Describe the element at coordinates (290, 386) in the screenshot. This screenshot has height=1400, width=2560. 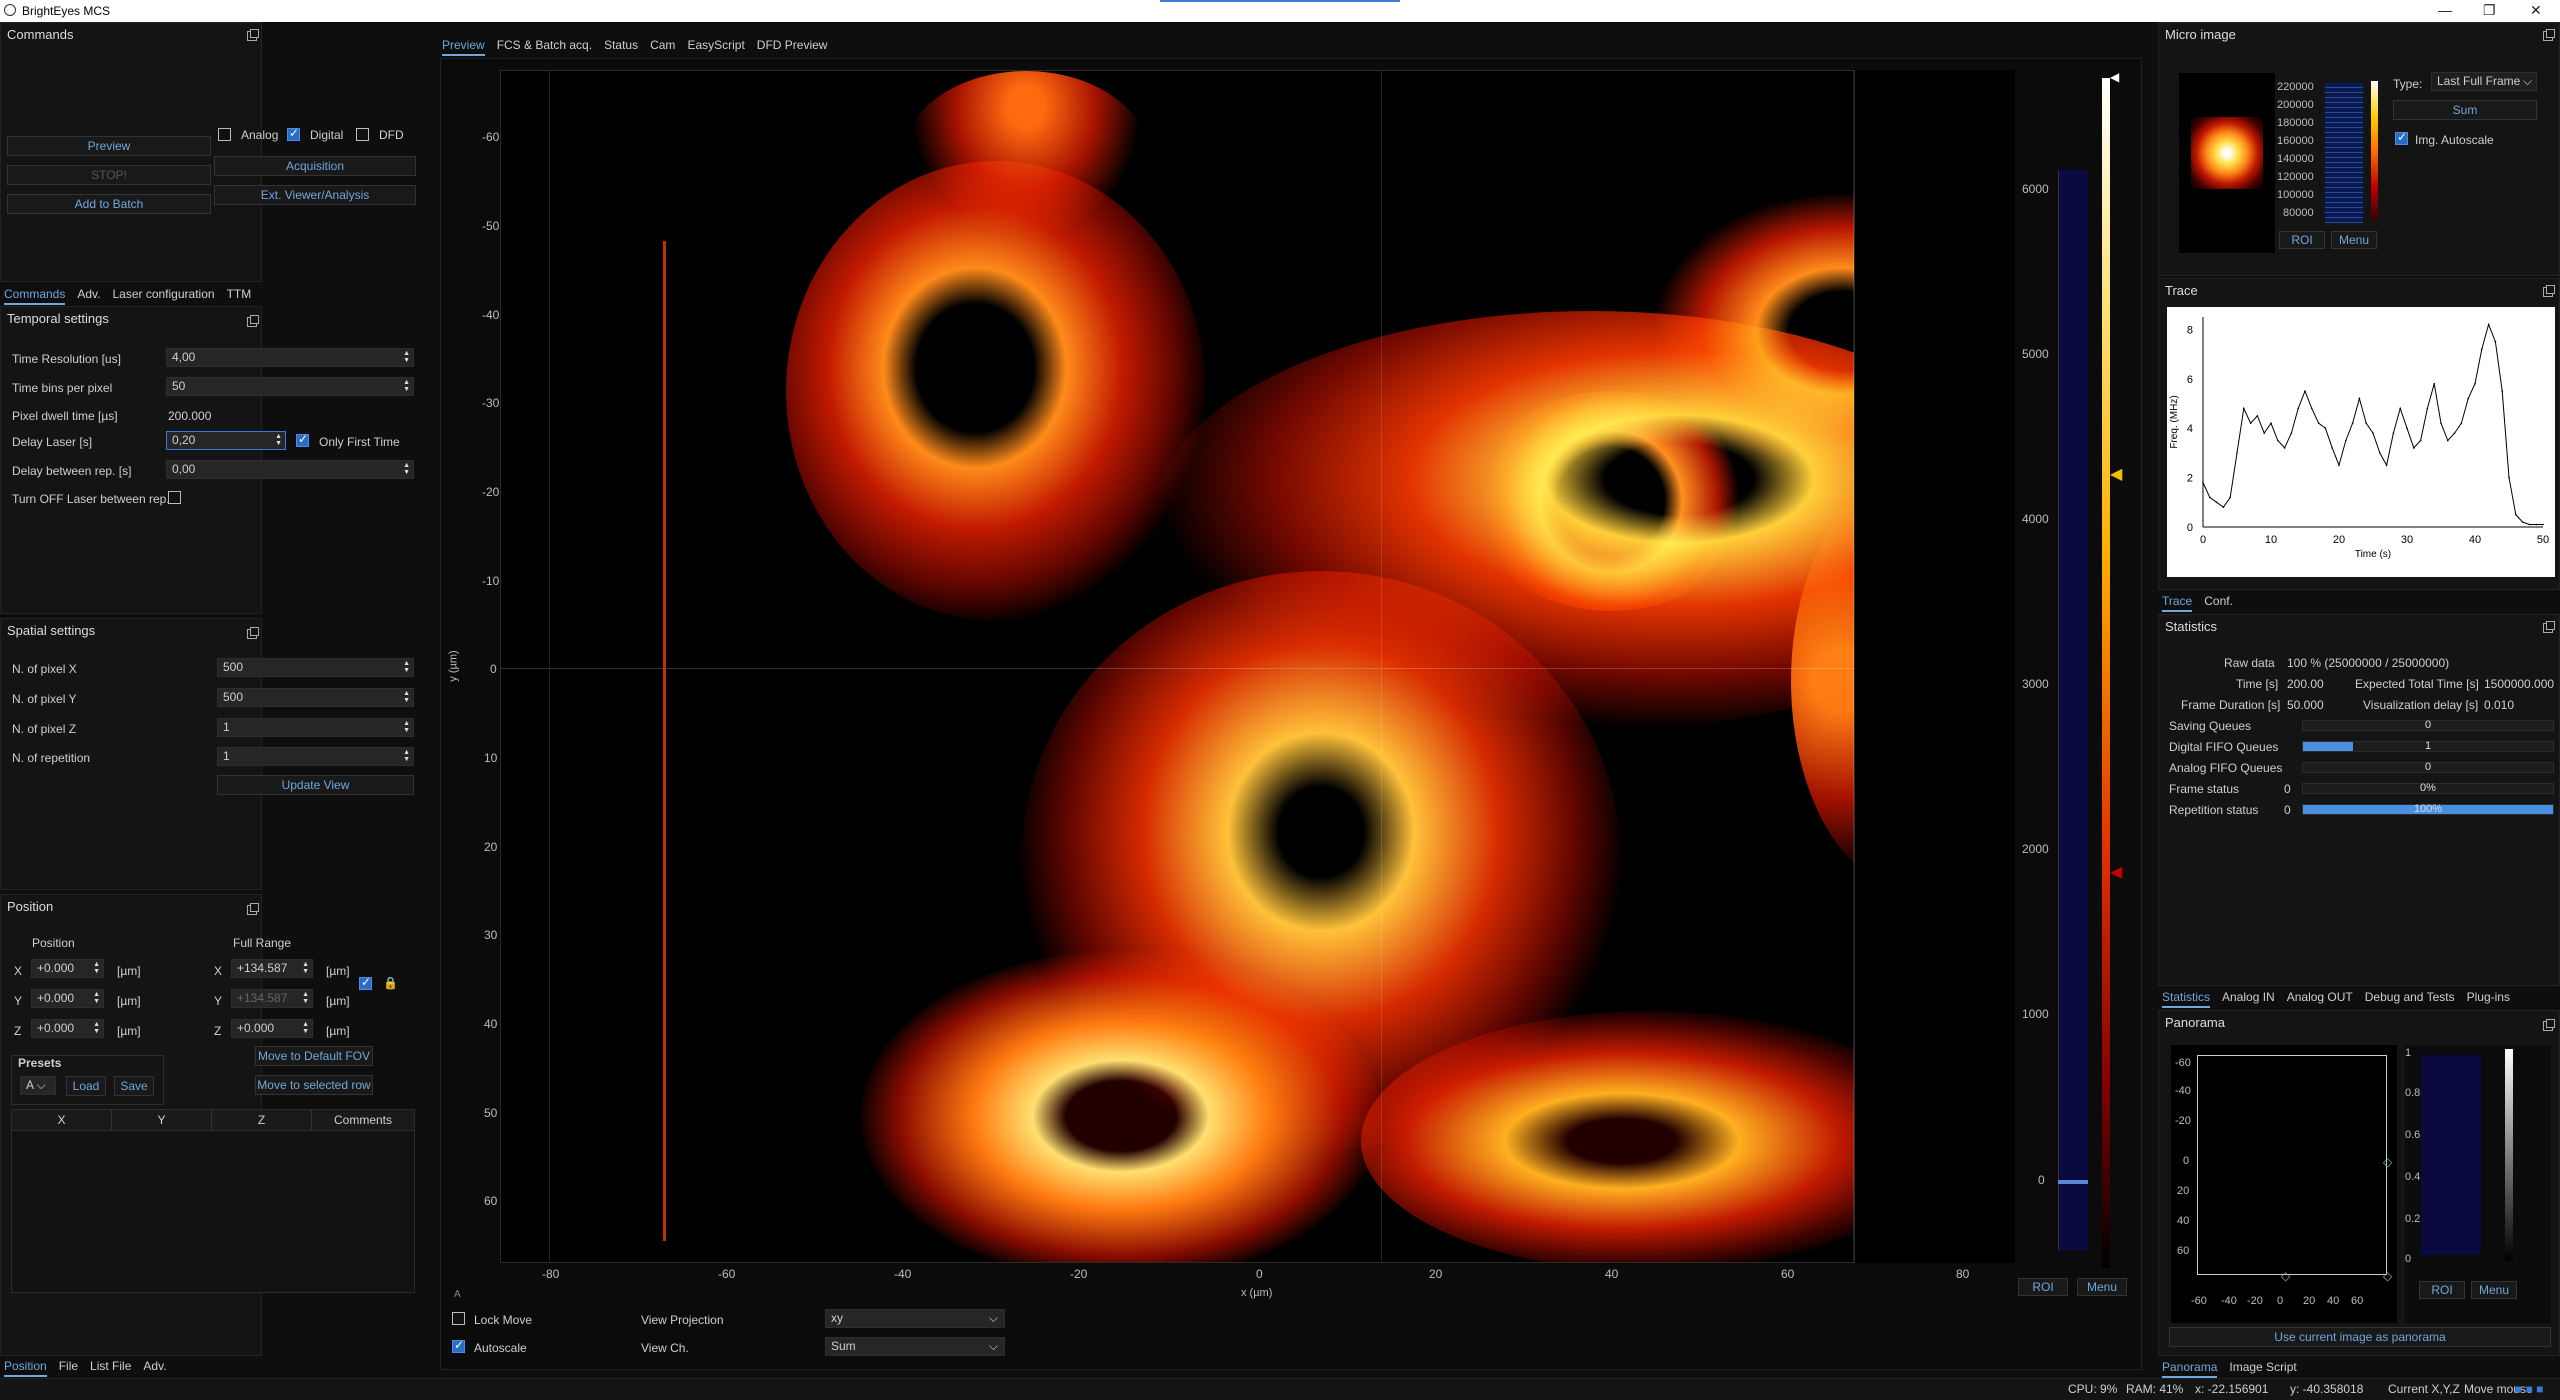
I see `time-bins-field: 50 ▲ ▼` at that location.